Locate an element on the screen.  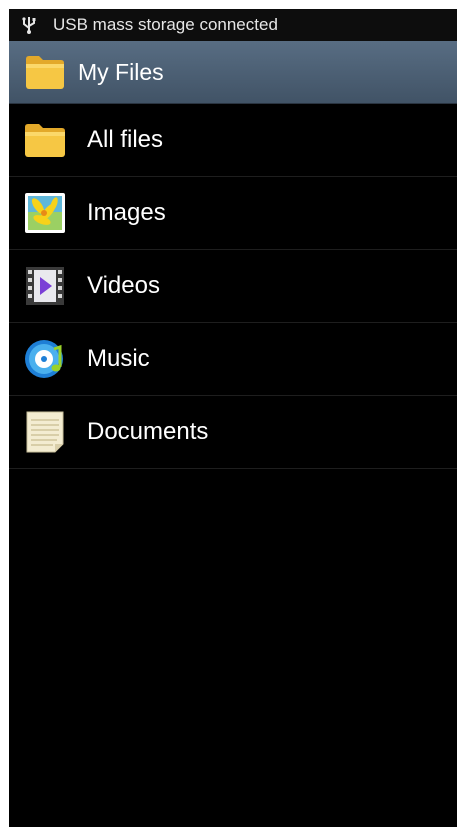
list-item-label: All files is located at coordinates (125, 139).